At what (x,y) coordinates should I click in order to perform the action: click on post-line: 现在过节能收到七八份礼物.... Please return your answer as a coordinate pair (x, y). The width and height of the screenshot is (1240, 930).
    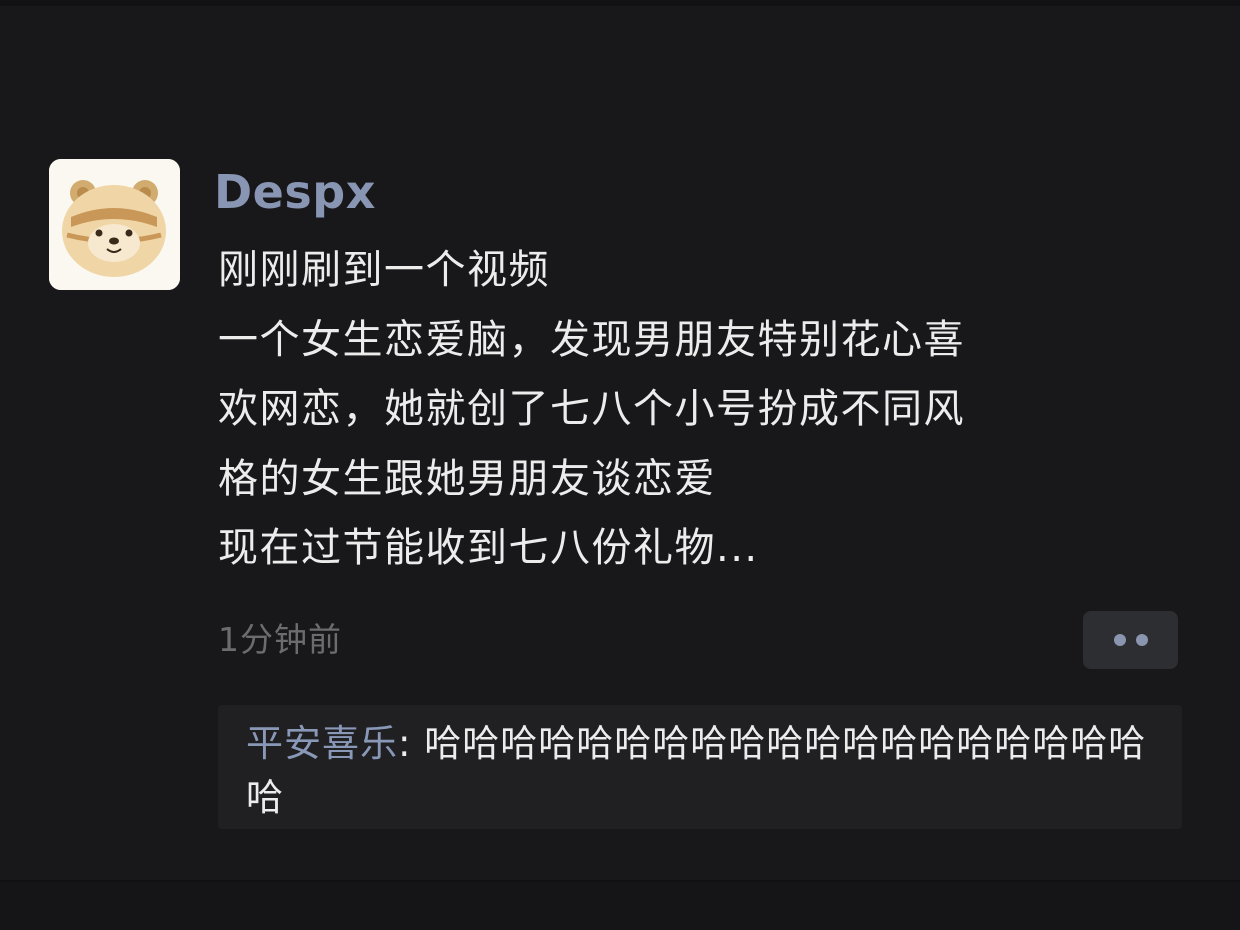
    Looking at the image, I should click on (488, 548).